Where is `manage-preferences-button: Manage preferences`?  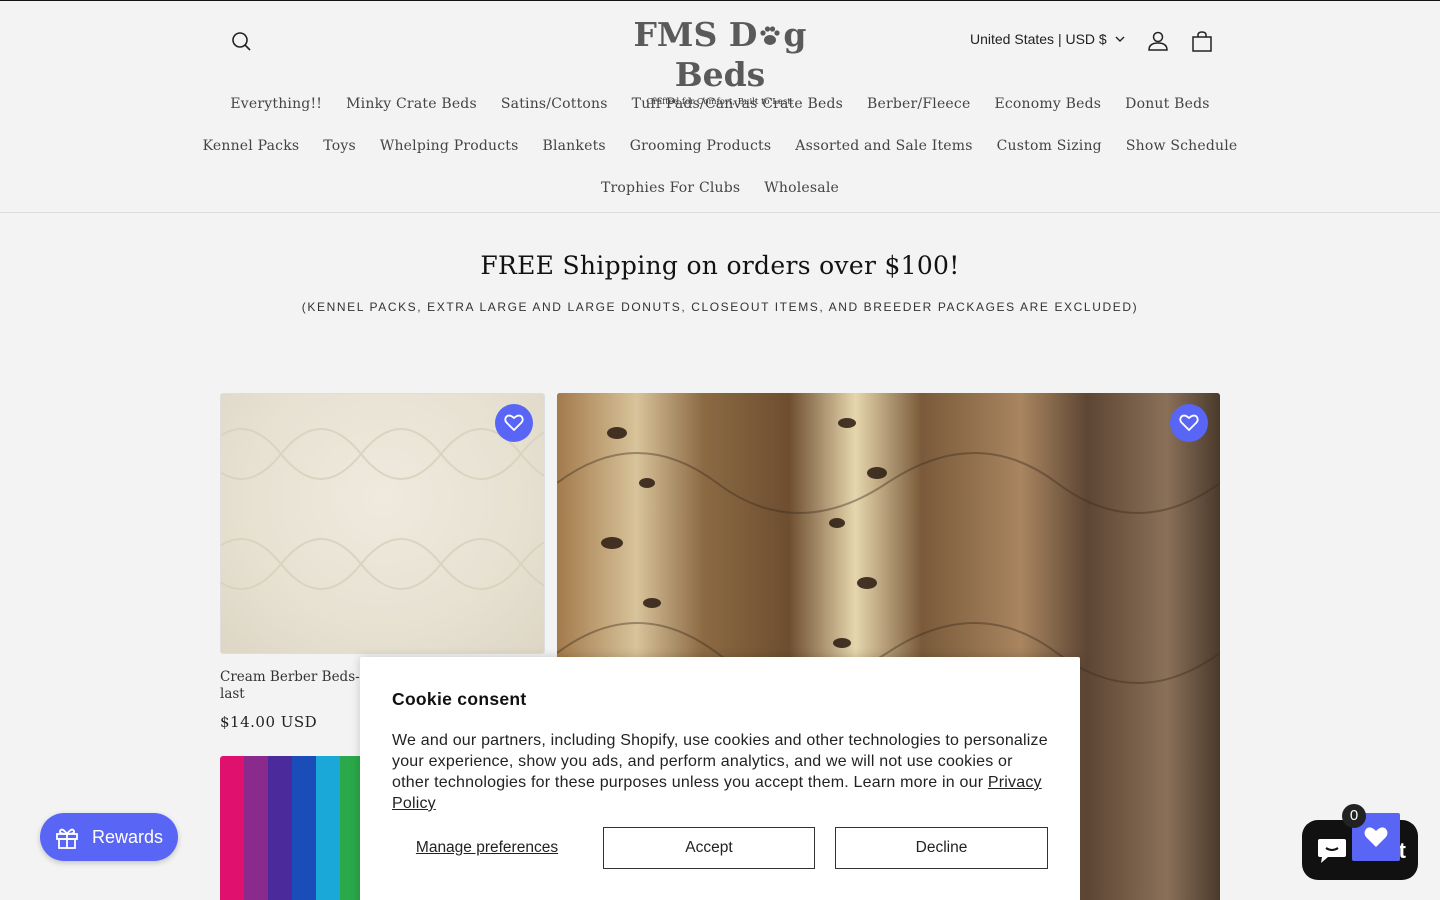
manage-preferences-button: Manage preferences is located at coordinates (487, 848).